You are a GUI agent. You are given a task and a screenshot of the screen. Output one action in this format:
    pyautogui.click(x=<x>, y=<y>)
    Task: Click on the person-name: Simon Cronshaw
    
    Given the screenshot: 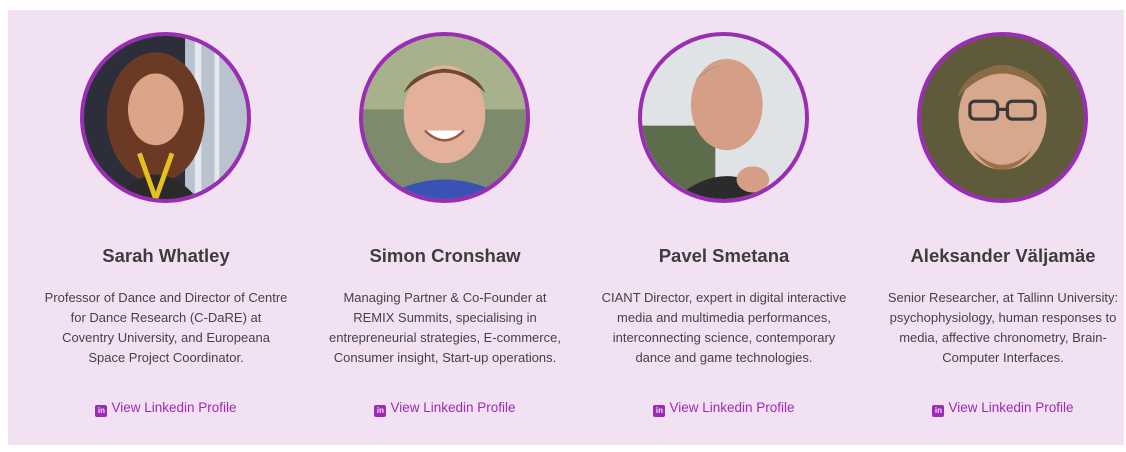 What is the action you would take?
    pyautogui.click(x=445, y=255)
    